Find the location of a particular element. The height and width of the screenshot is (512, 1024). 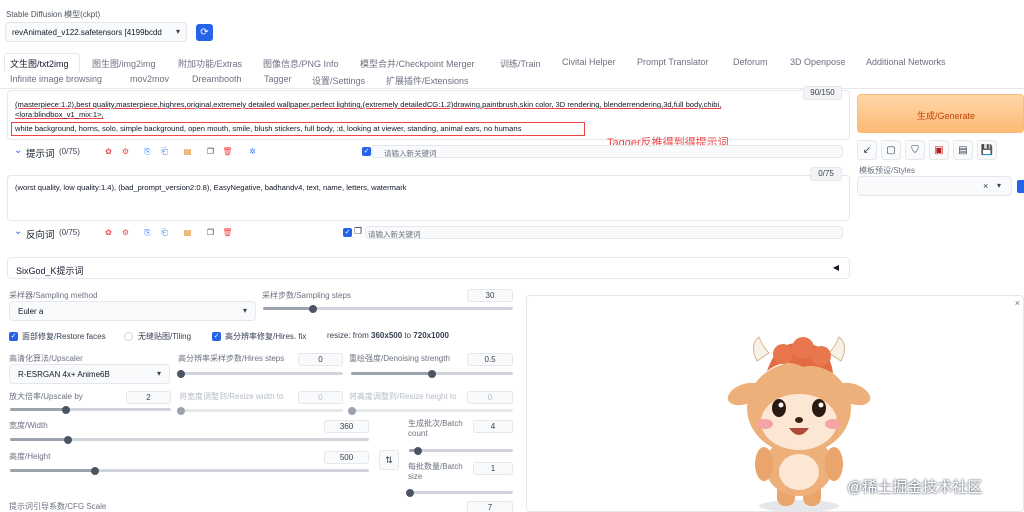

tab-extensions: 扩展插件/Extensions is located at coordinates (427, 80).